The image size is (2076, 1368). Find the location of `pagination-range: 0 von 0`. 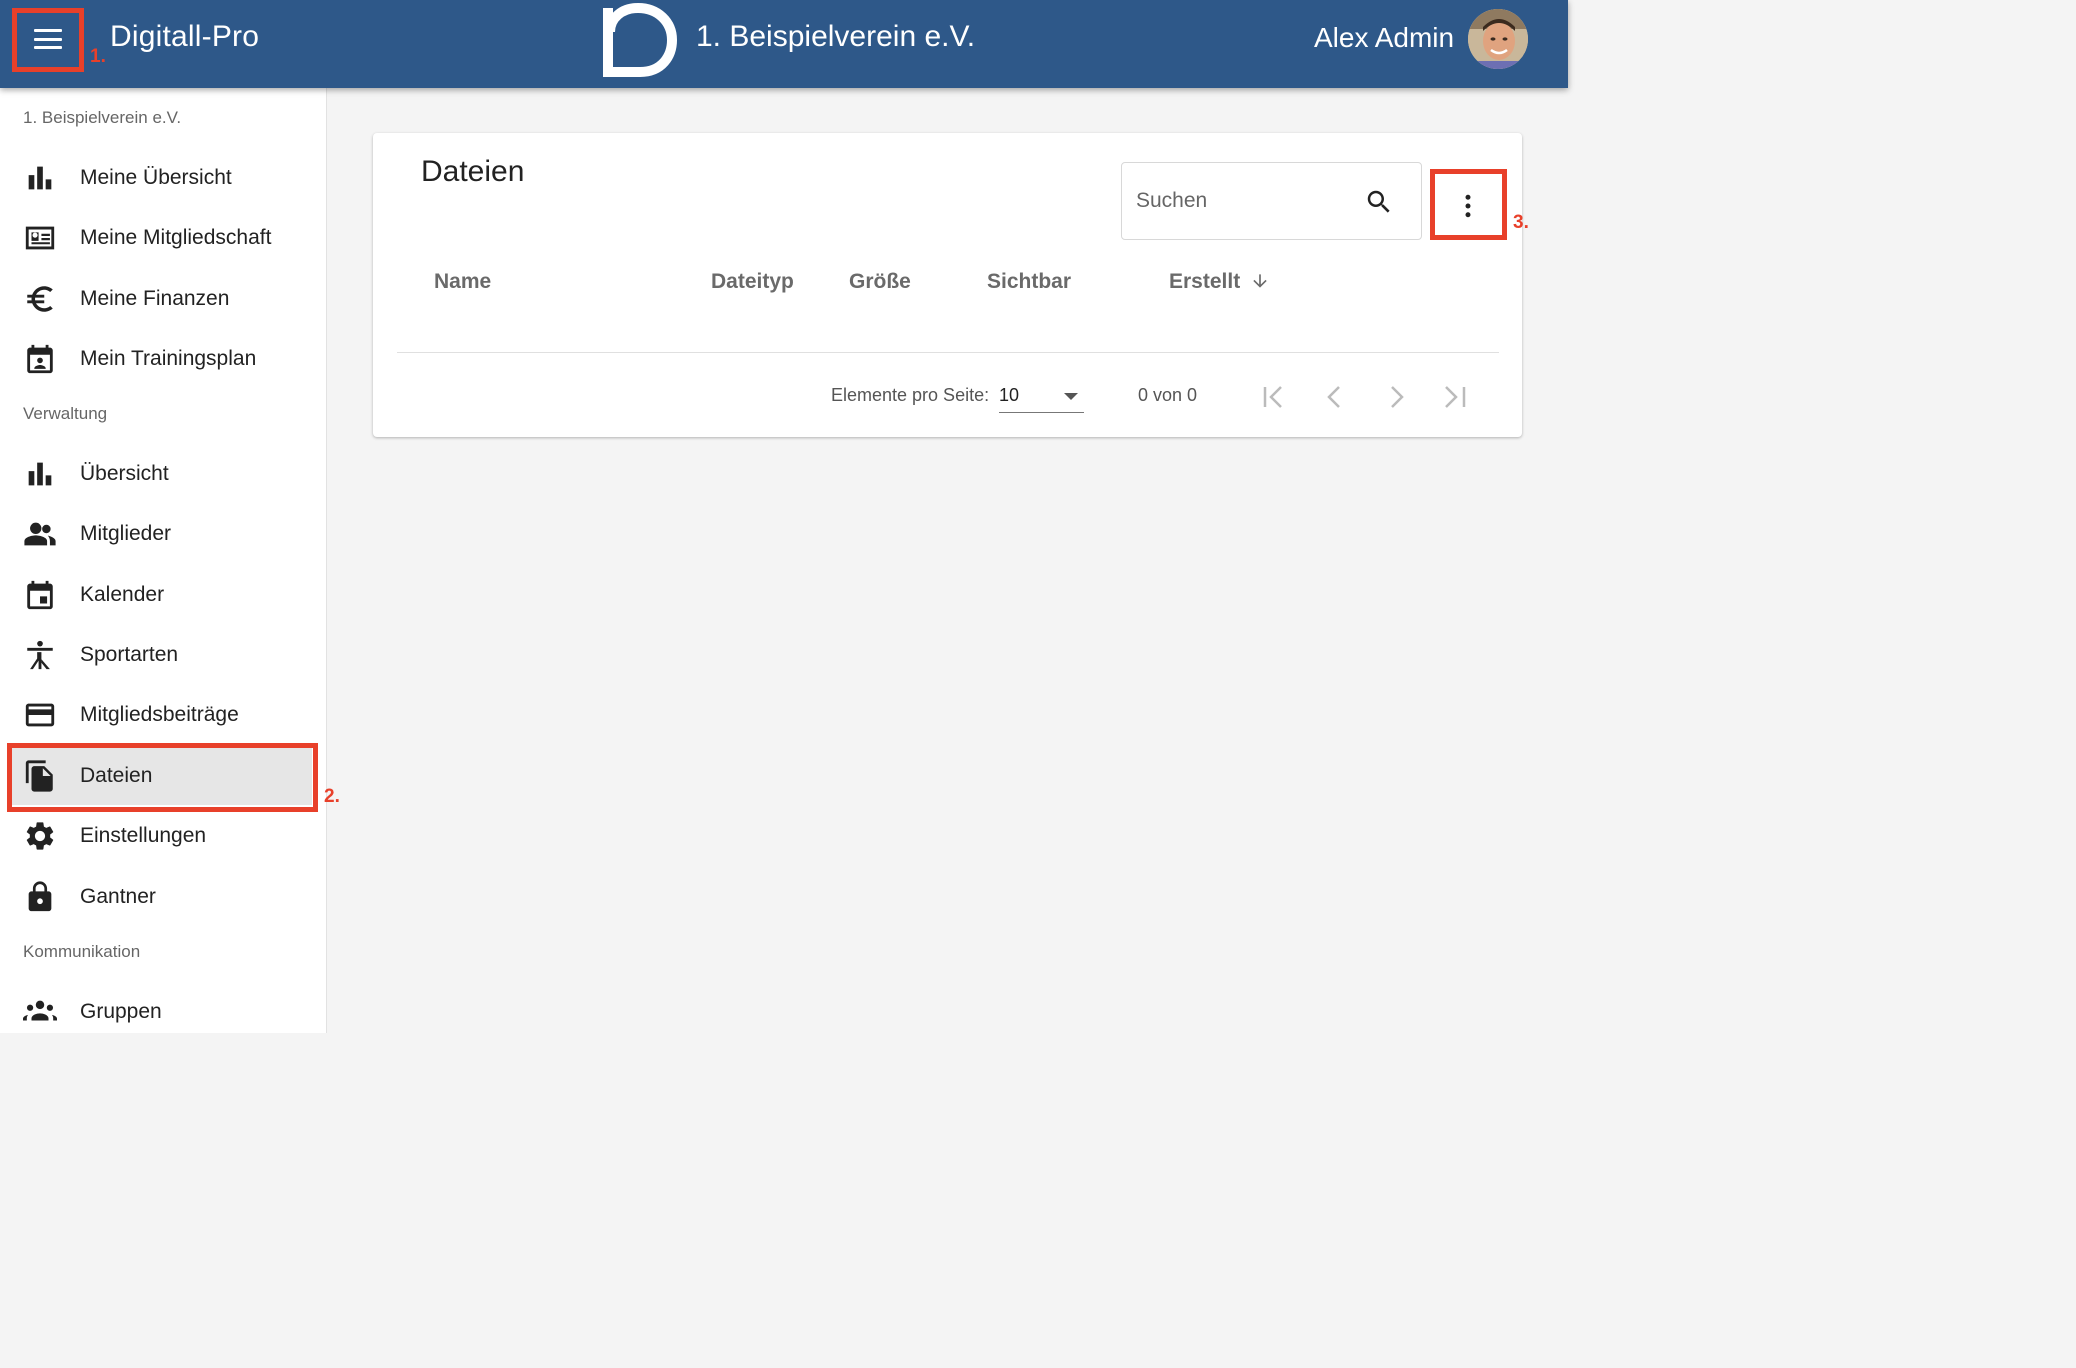

pagination-range: 0 von 0 is located at coordinates (1168, 395).